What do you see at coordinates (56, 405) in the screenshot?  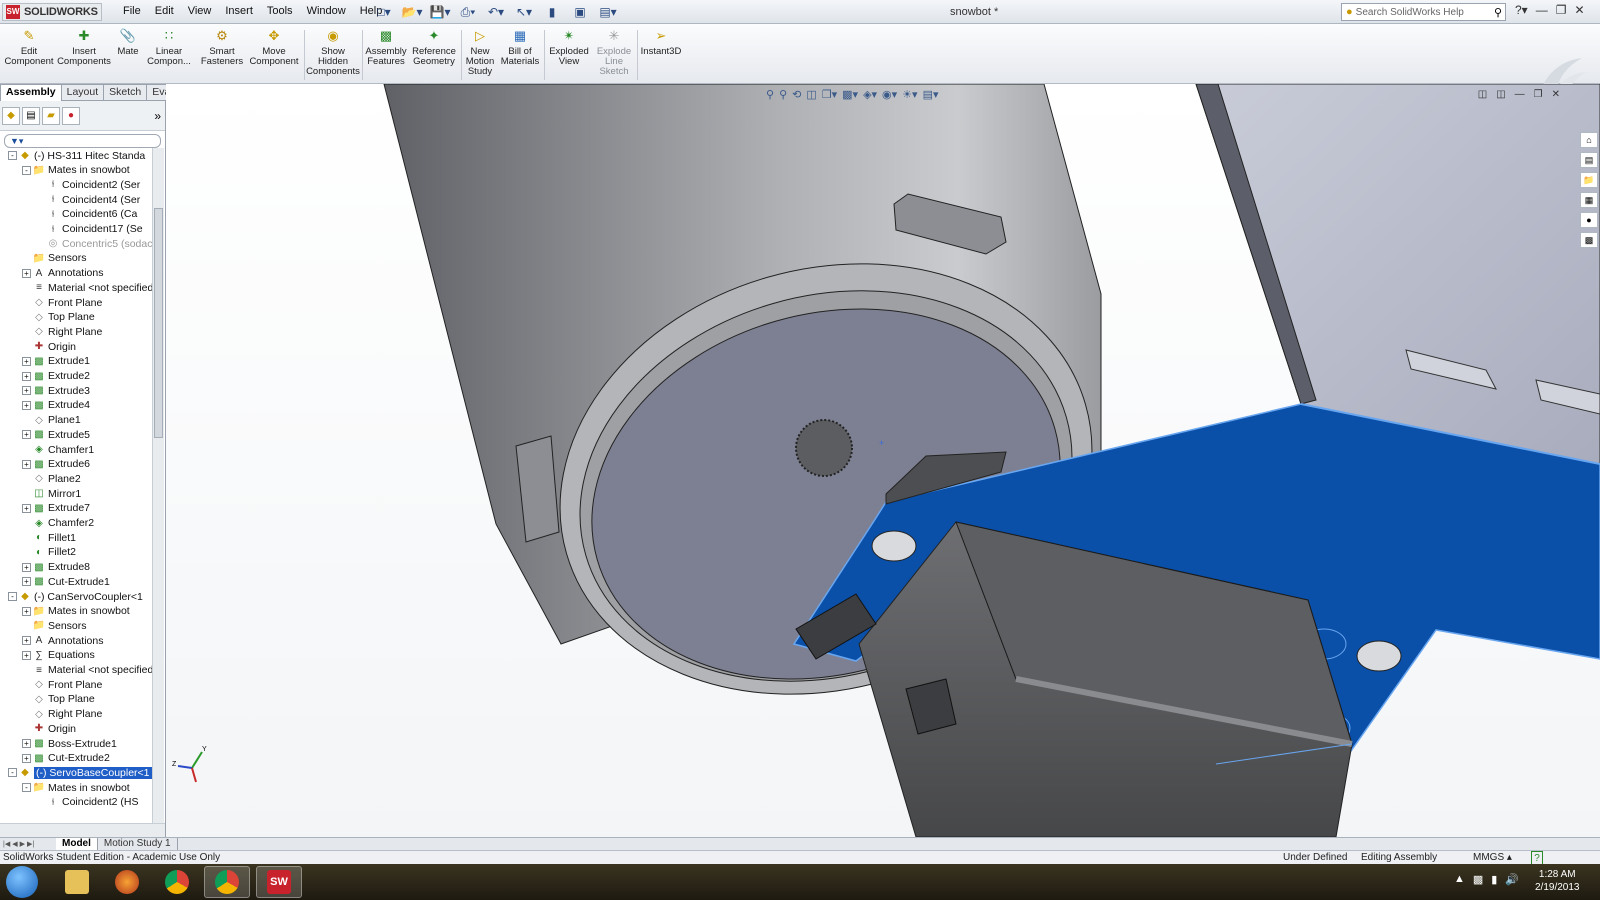 I see `tree-item: + ▩ Extrude4` at bounding box center [56, 405].